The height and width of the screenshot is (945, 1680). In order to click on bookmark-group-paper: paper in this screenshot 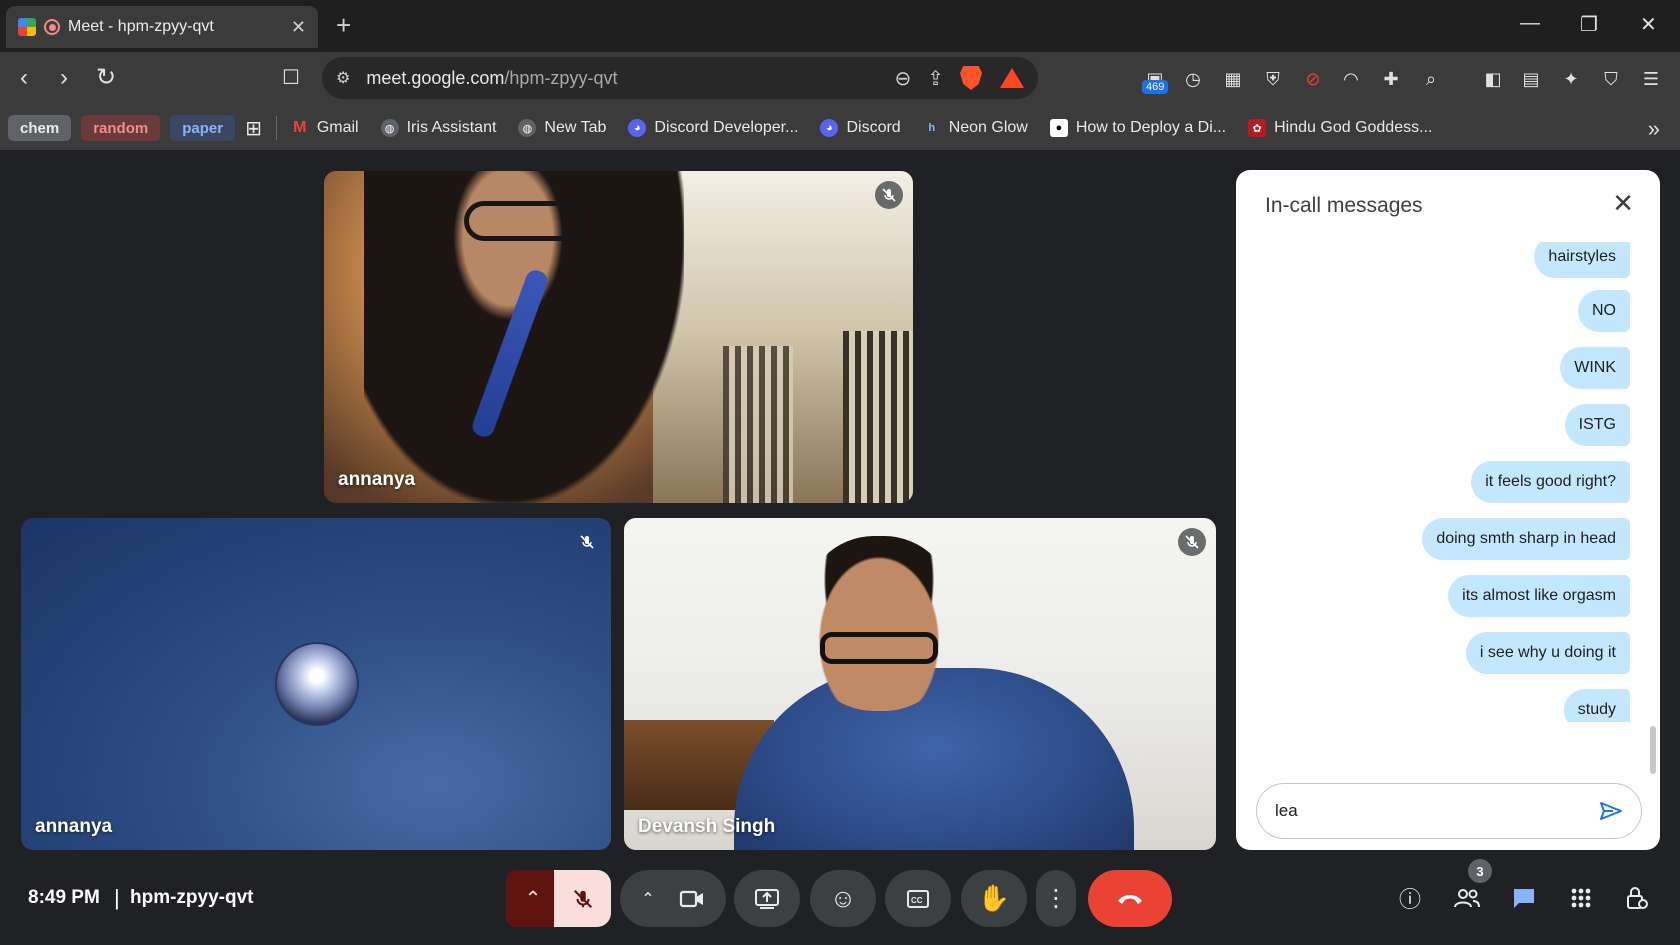, I will do `click(203, 128)`.